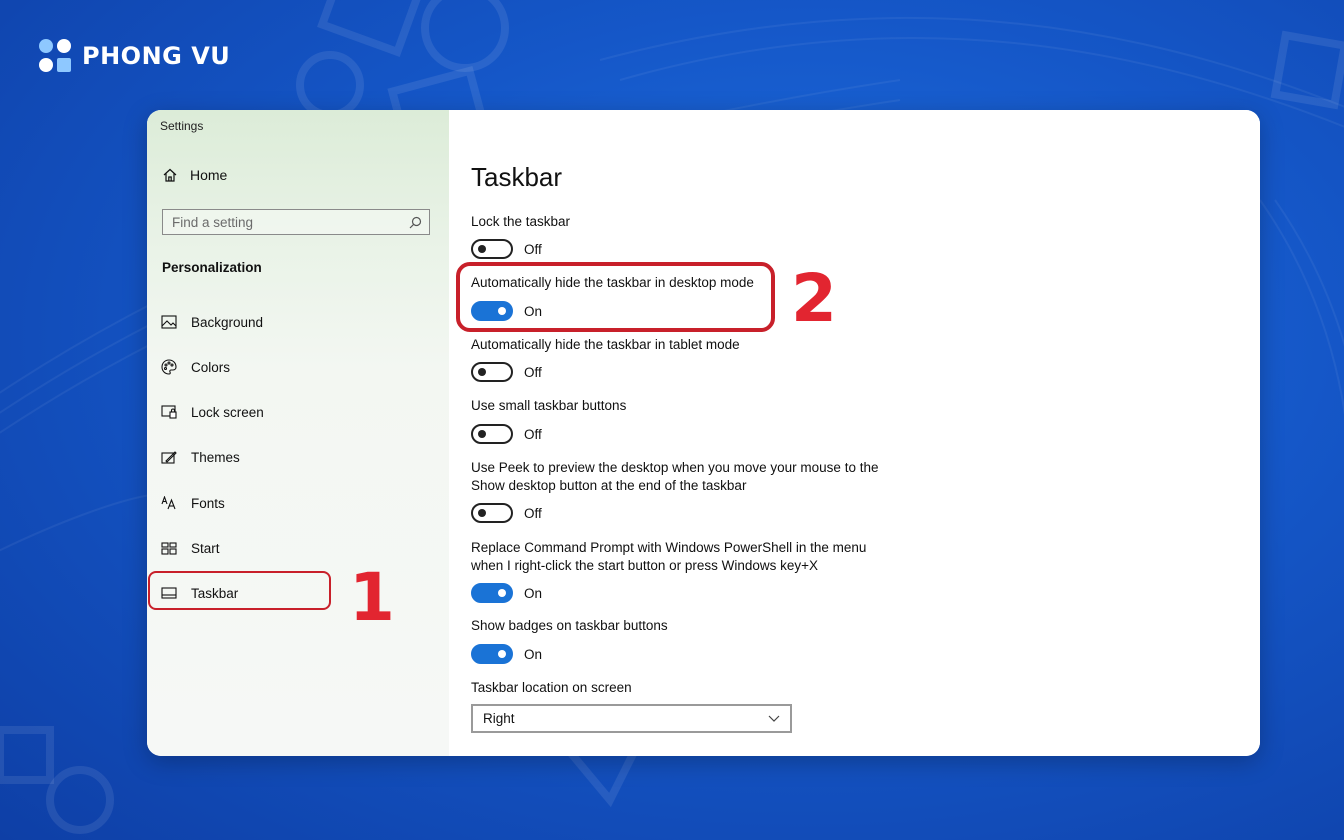 This screenshot has height=840, width=1344. What do you see at coordinates (211, 367) in the screenshot?
I see `sidebar-item-label: Colors` at bounding box center [211, 367].